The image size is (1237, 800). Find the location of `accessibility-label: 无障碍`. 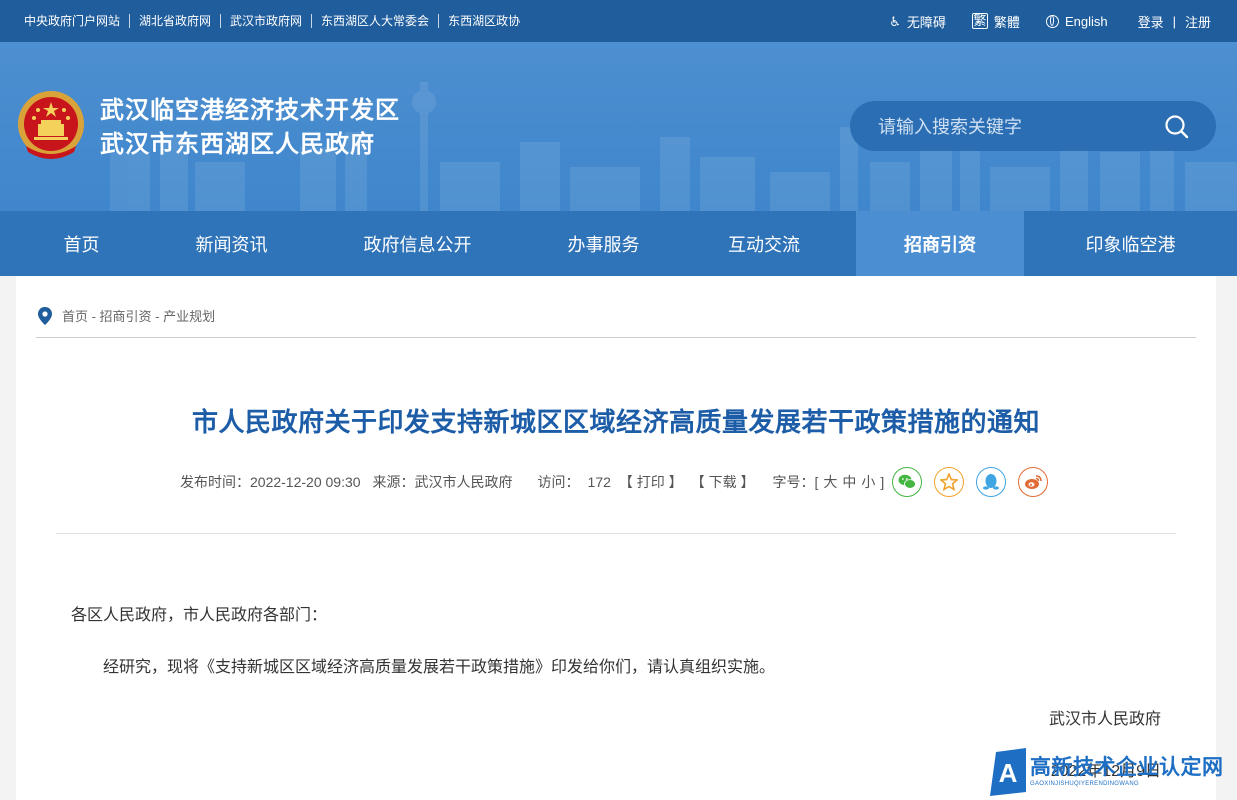

accessibility-label: 无障碍 is located at coordinates (926, 22).